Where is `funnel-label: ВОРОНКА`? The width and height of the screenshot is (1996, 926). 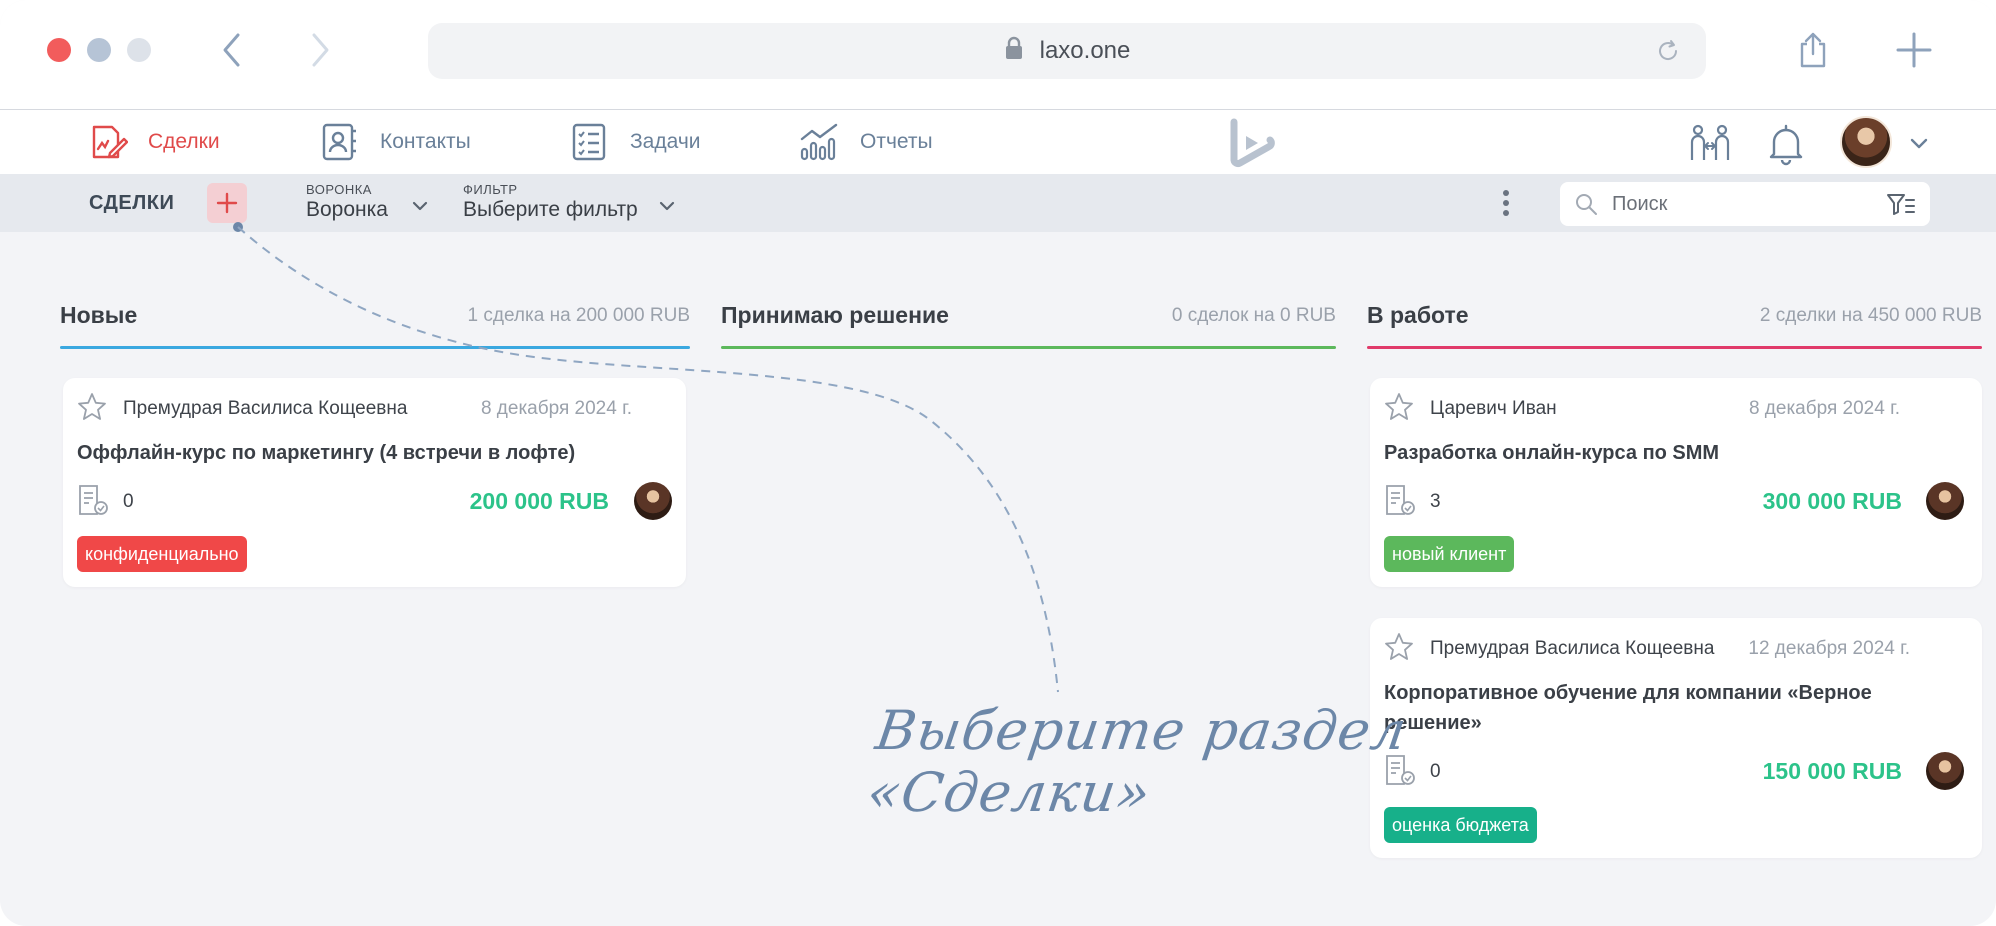 funnel-label: ВОРОНКА is located at coordinates (339, 189).